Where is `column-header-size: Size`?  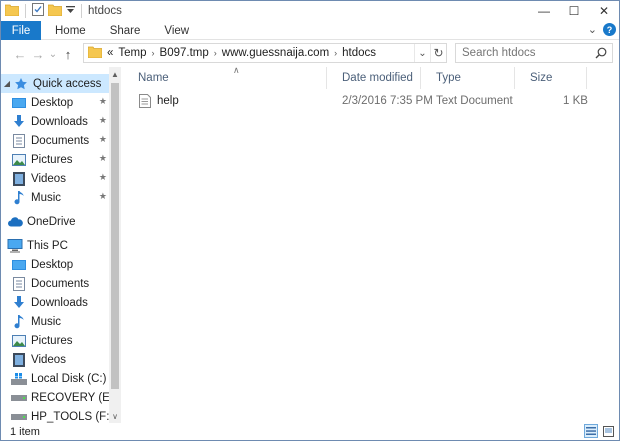 column-header-size: Size is located at coordinates (551, 78).